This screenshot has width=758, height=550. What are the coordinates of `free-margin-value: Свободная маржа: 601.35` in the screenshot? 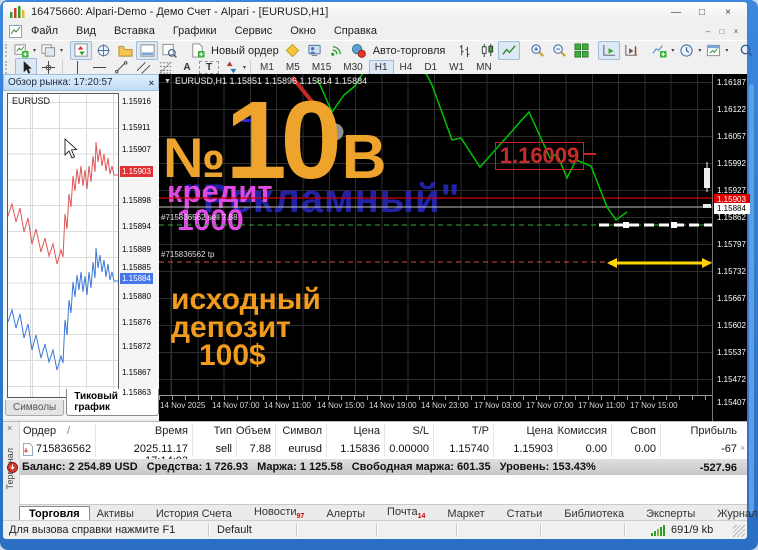 It's located at (421, 467).